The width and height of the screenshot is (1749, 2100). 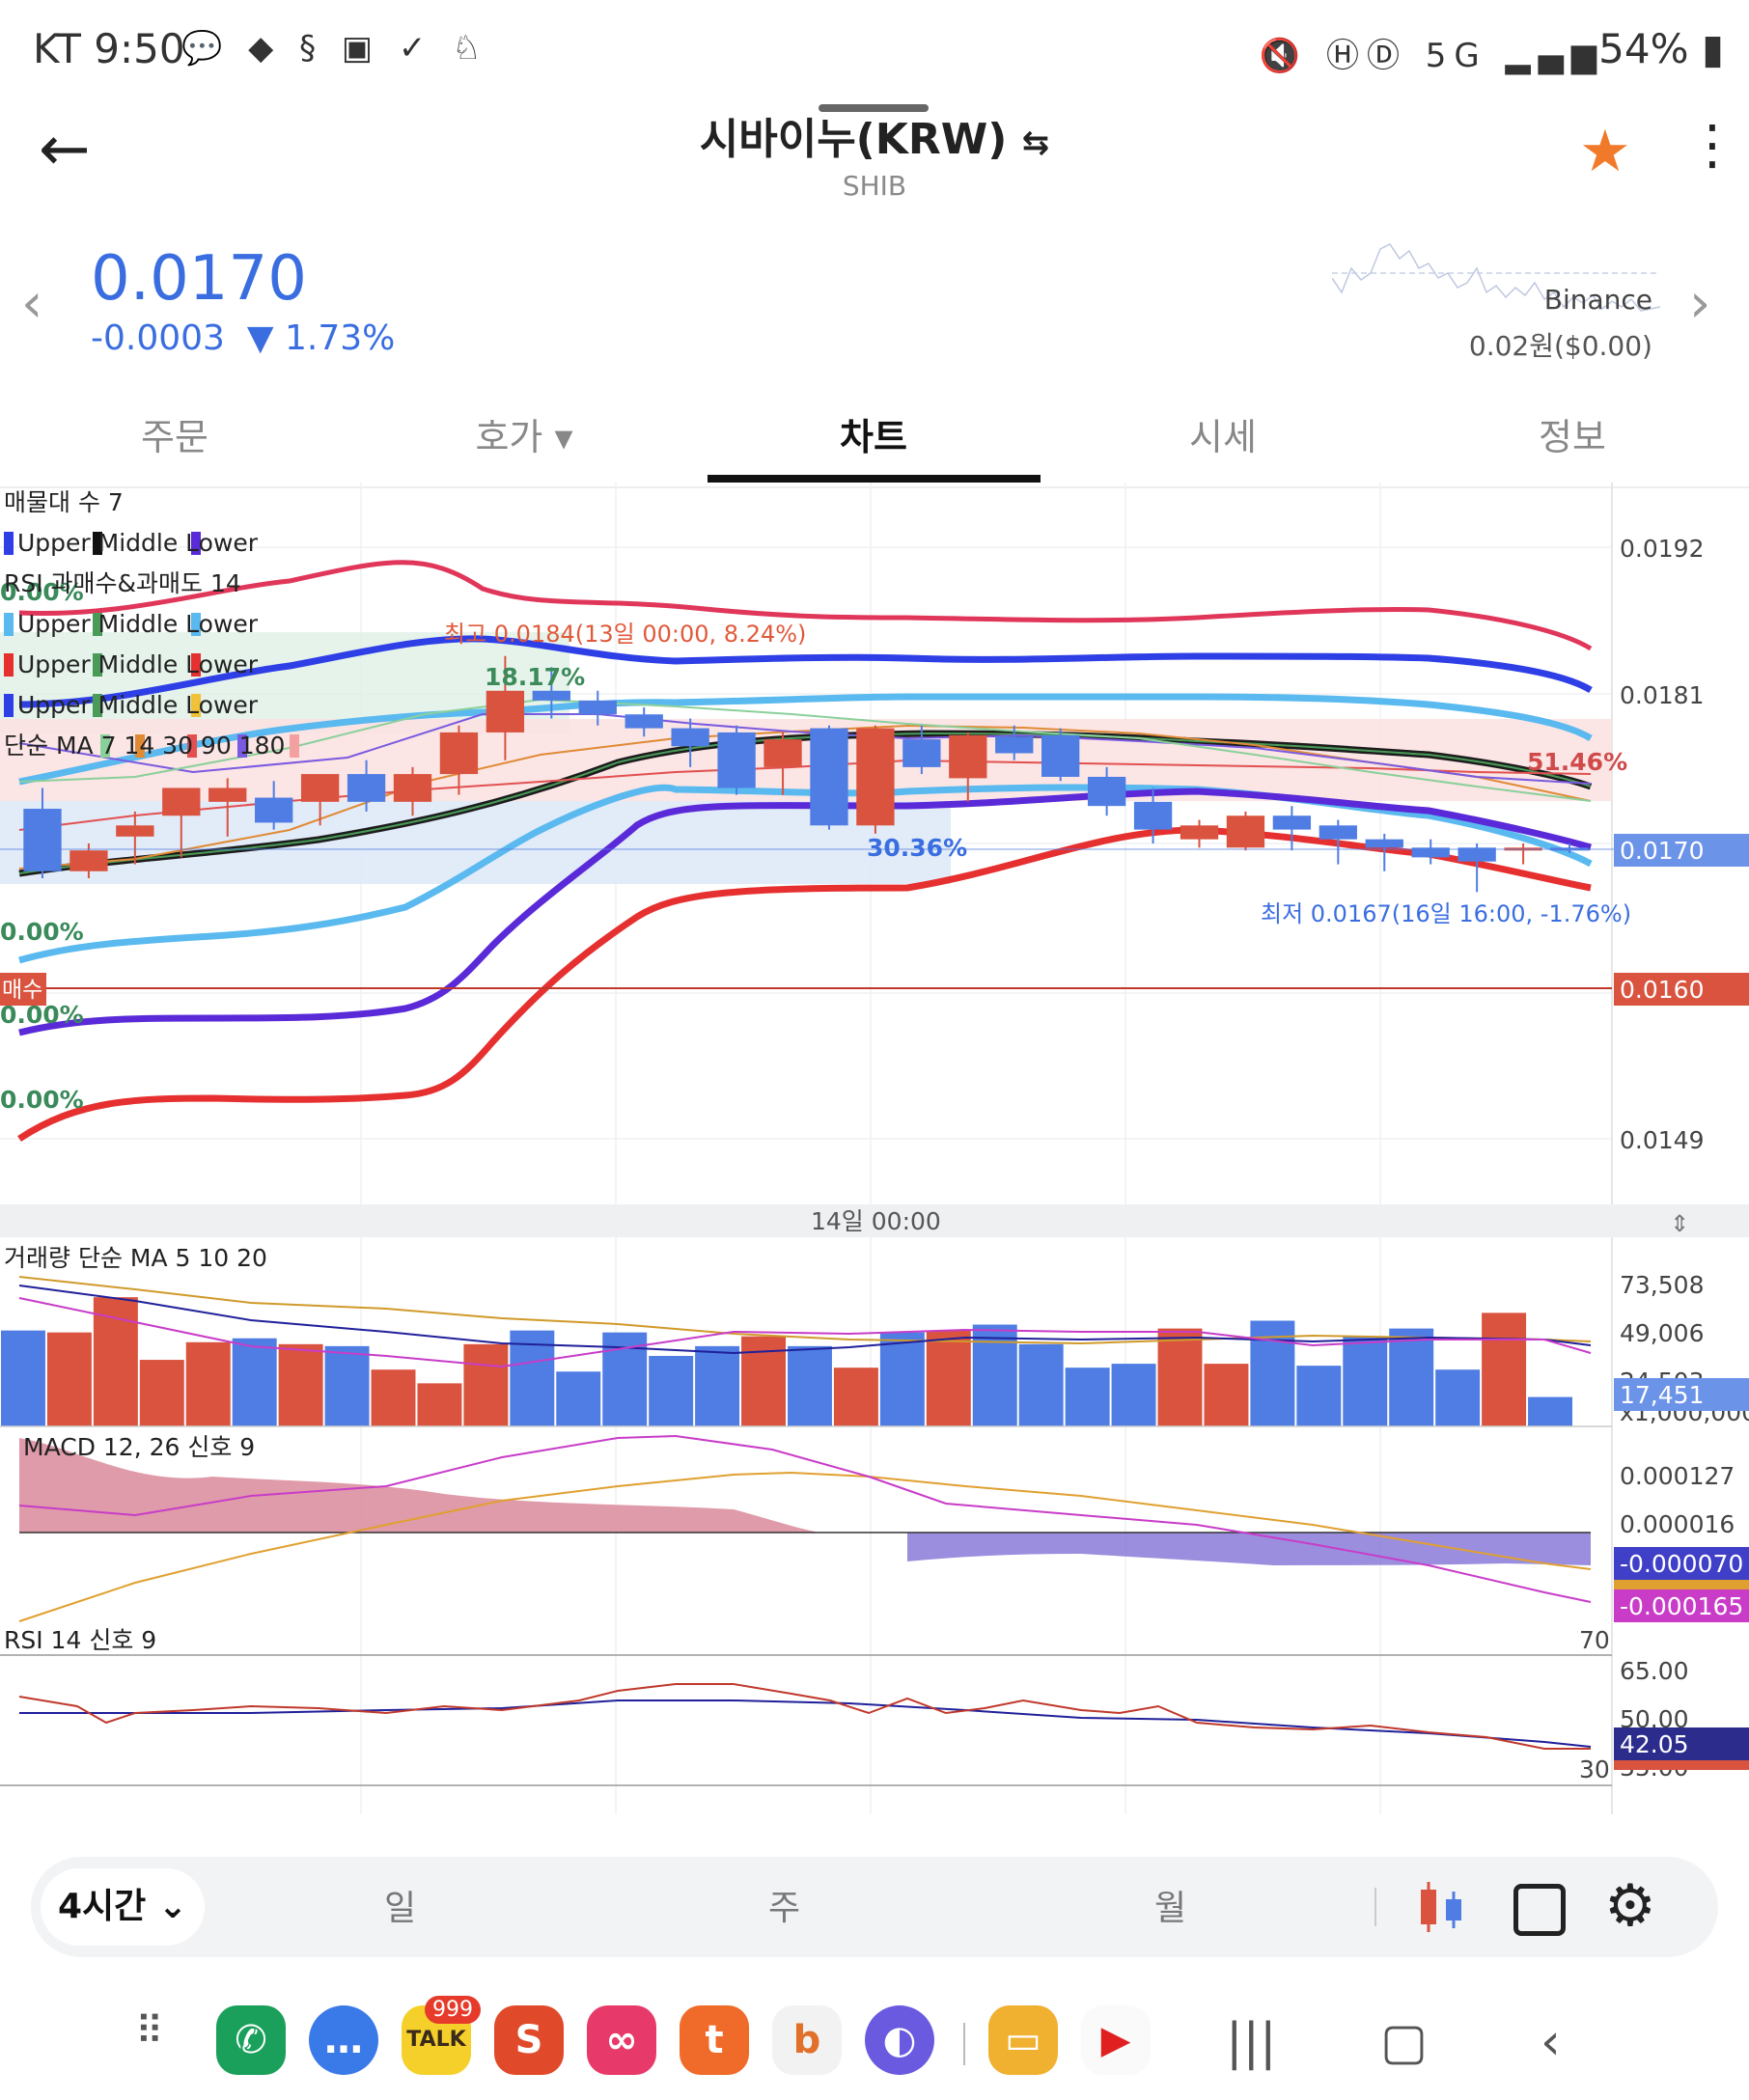 What do you see at coordinates (1605, 151) in the screenshot?
I see `favorite-star-icon: ★` at bounding box center [1605, 151].